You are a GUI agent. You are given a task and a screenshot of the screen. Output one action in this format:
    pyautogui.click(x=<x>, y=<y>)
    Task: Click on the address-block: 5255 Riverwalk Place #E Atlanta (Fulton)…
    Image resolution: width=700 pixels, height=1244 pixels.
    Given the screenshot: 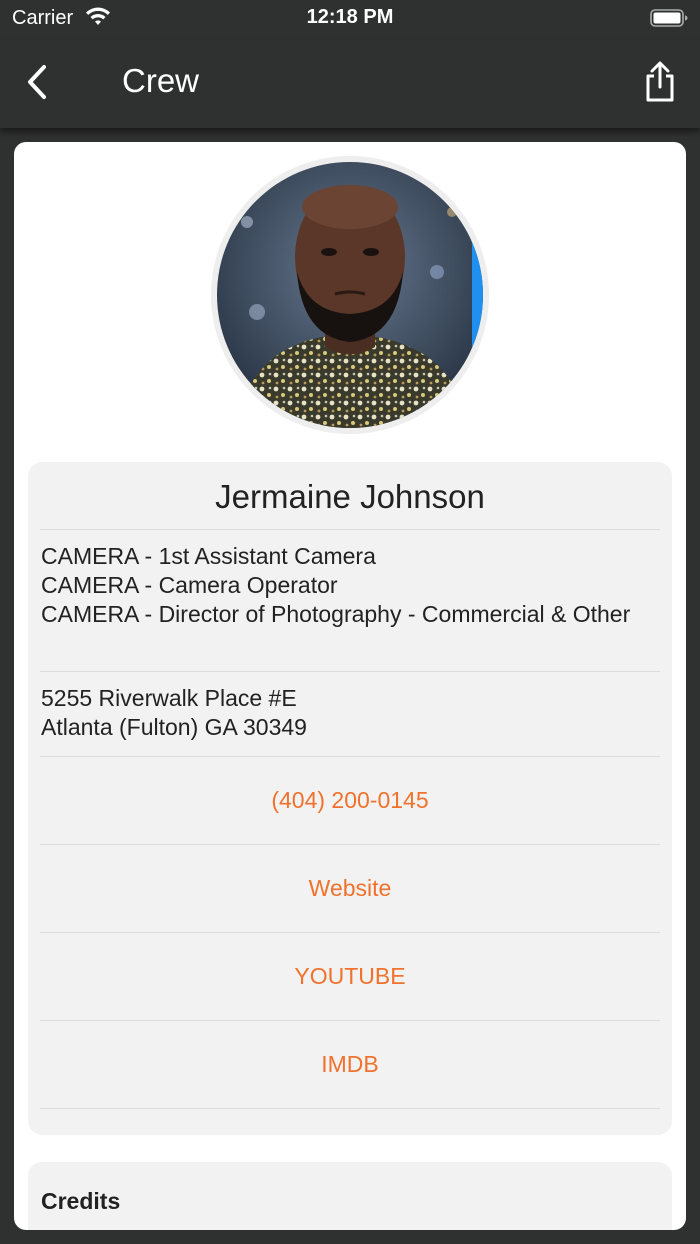 What is the action you would take?
    pyautogui.click(x=346, y=713)
    